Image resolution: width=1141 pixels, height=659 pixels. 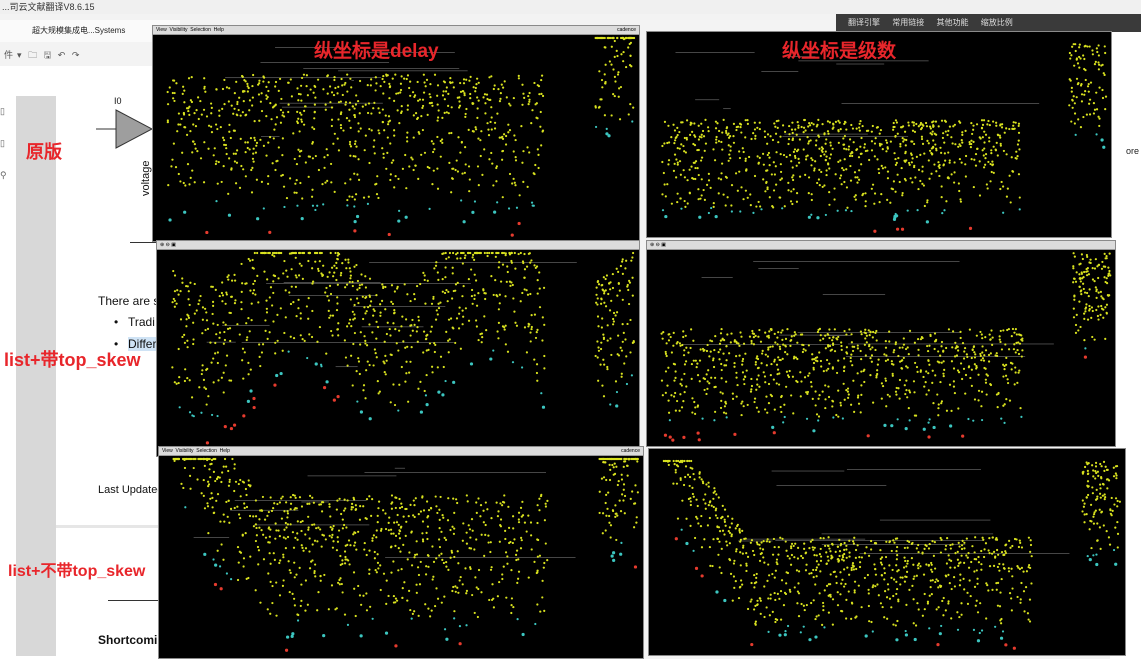 I want to click on editor-toolbar: 件 ▾ 🗀 🖫 ↶ ↷, so click(x=80, y=55).